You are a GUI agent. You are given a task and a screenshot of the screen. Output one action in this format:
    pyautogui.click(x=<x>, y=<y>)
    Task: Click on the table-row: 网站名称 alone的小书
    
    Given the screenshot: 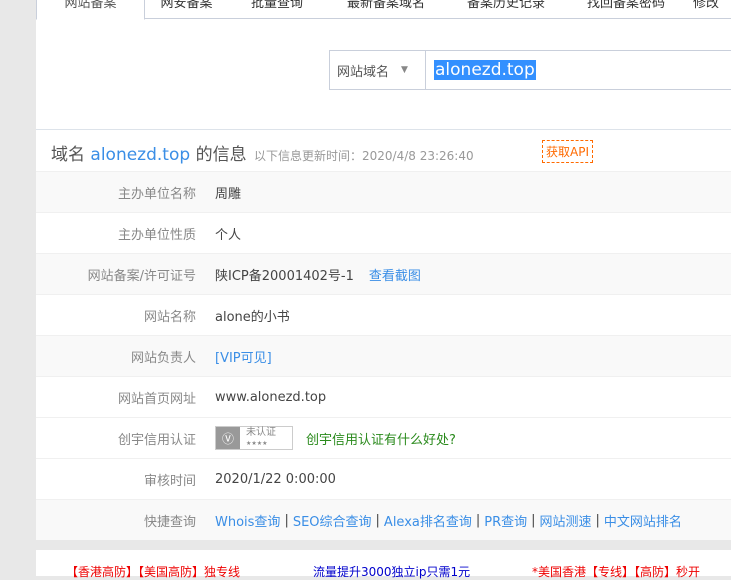 What is the action you would take?
    pyautogui.click(x=383, y=314)
    